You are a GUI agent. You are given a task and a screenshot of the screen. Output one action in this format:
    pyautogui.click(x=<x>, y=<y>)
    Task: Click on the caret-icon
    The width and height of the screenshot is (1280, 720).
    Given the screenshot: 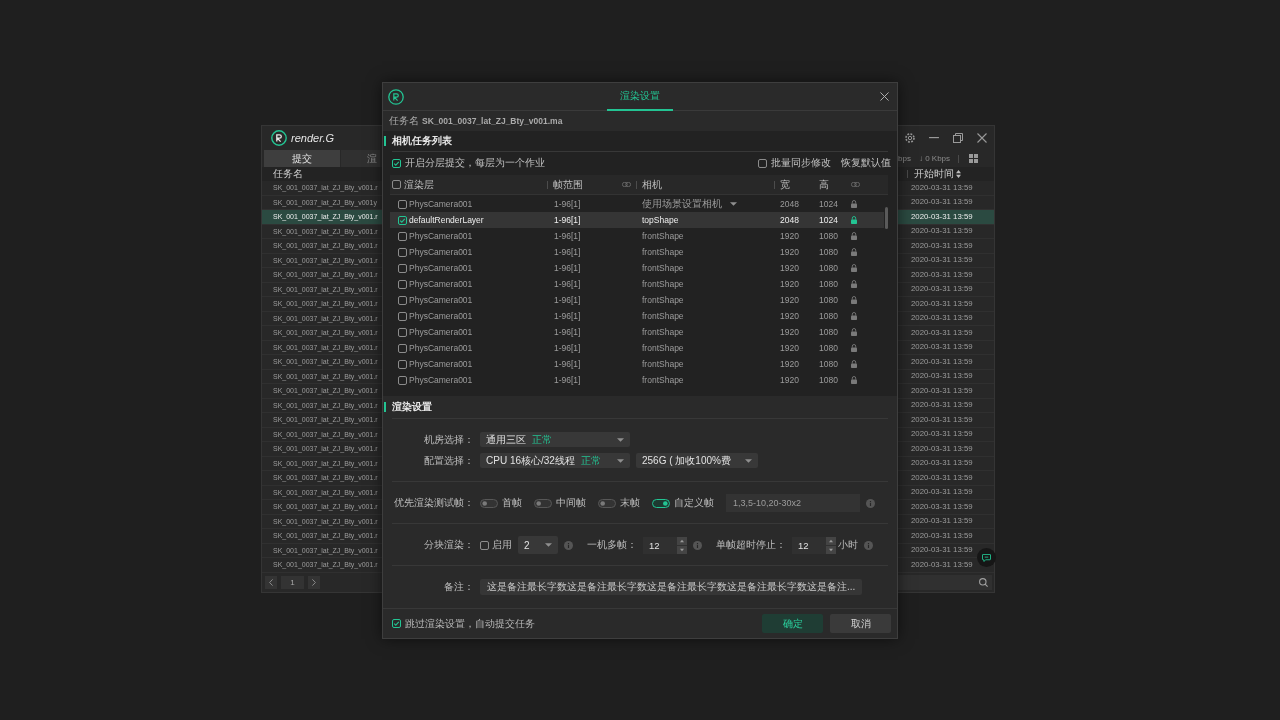 What is the action you would take?
    pyautogui.click(x=548, y=545)
    